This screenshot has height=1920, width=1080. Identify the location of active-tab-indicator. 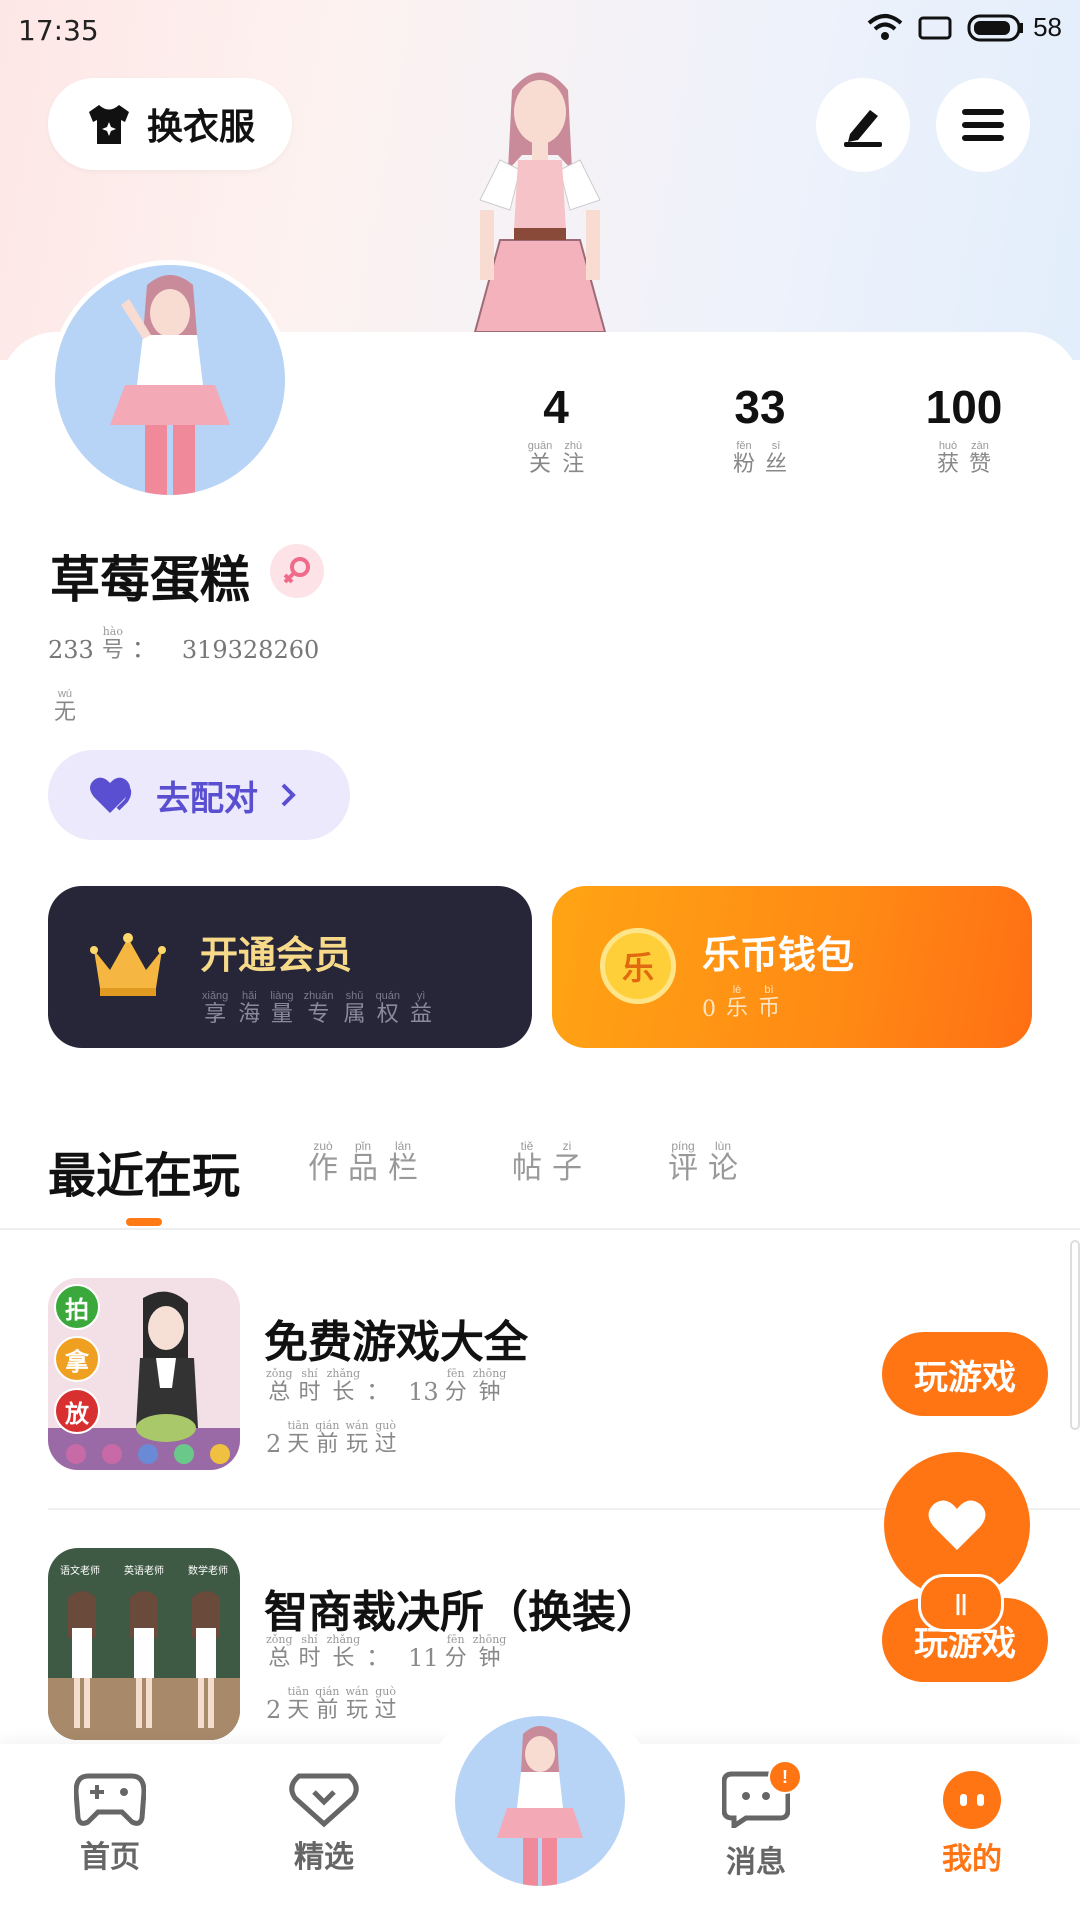
(144, 1222).